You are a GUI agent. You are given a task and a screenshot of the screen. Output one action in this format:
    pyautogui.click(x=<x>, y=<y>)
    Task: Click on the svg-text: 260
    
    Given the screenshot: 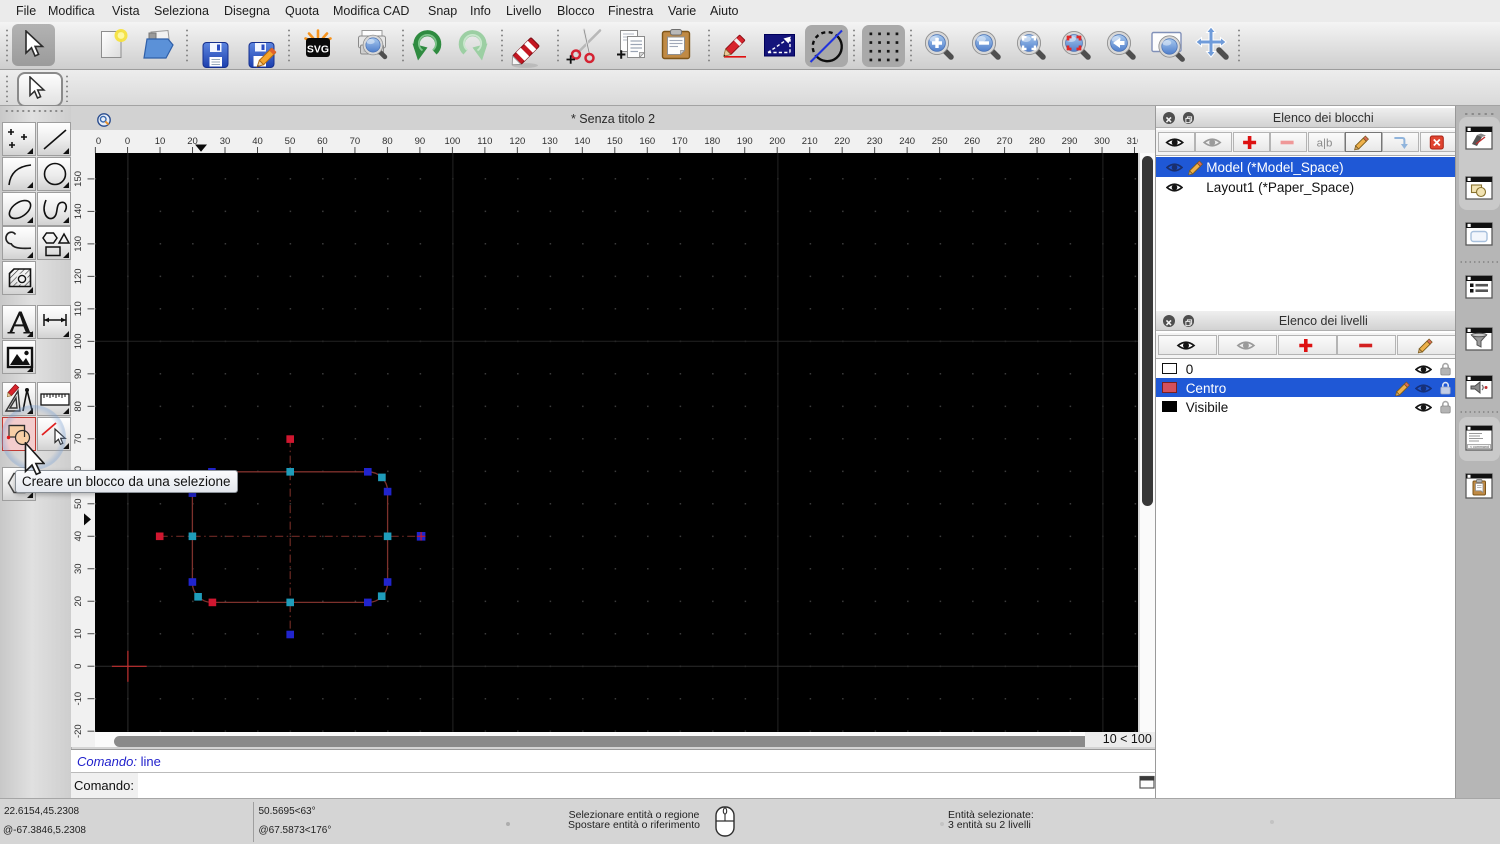 What is the action you would take?
    pyautogui.click(x=972, y=141)
    